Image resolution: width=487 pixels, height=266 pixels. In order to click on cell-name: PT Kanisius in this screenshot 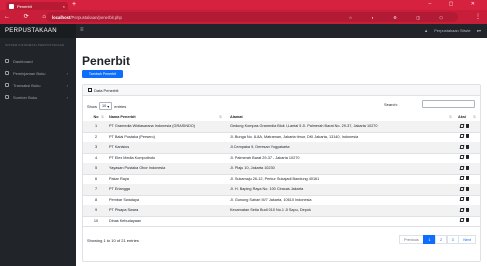, I will do `click(119, 147)`.